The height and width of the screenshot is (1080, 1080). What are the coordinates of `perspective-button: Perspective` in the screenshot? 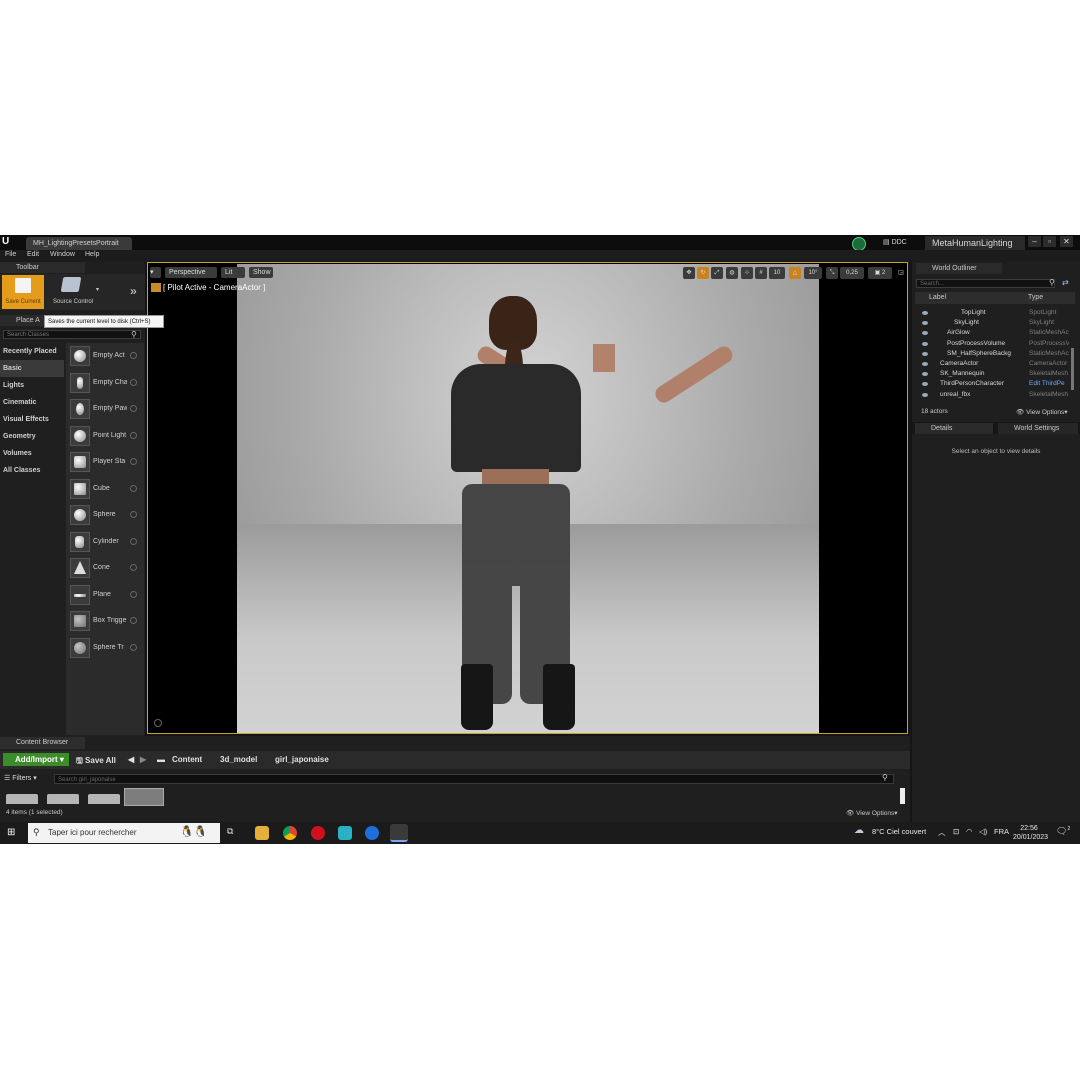 It's located at (191, 272).